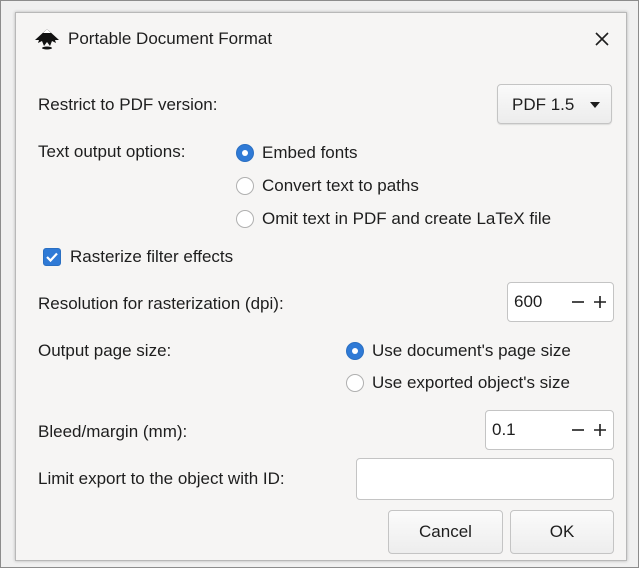  Describe the element at coordinates (471, 351) in the screenshot. I see `document-page-size-label: Use document's page size` at that location.